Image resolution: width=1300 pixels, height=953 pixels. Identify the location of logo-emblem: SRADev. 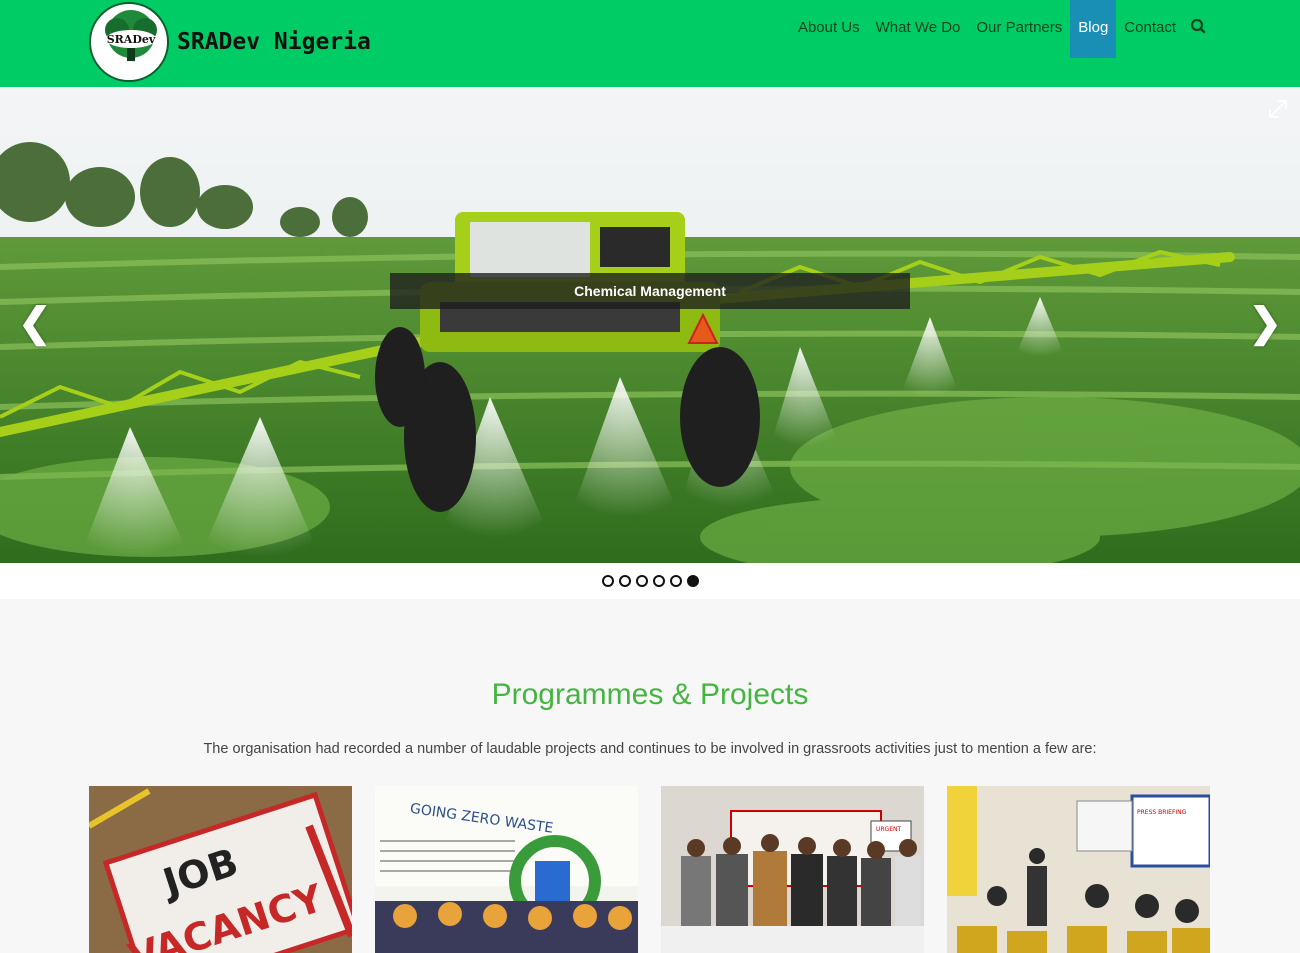
(129, 42).